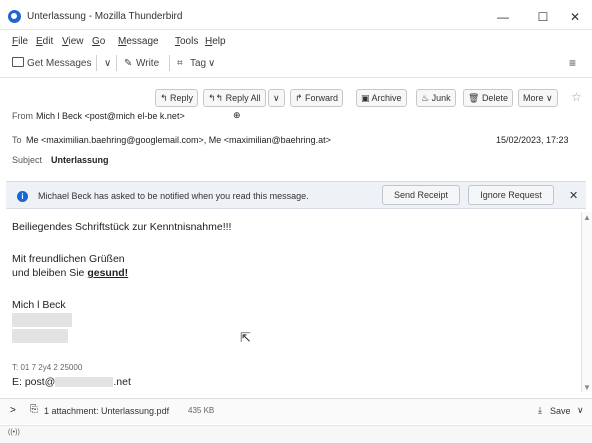 This screenshot has width=592, height=443. Describe the element at coordinates (245, 337) in the screenshot. I see `mouse-cursor-icon: ⇱` at that location.